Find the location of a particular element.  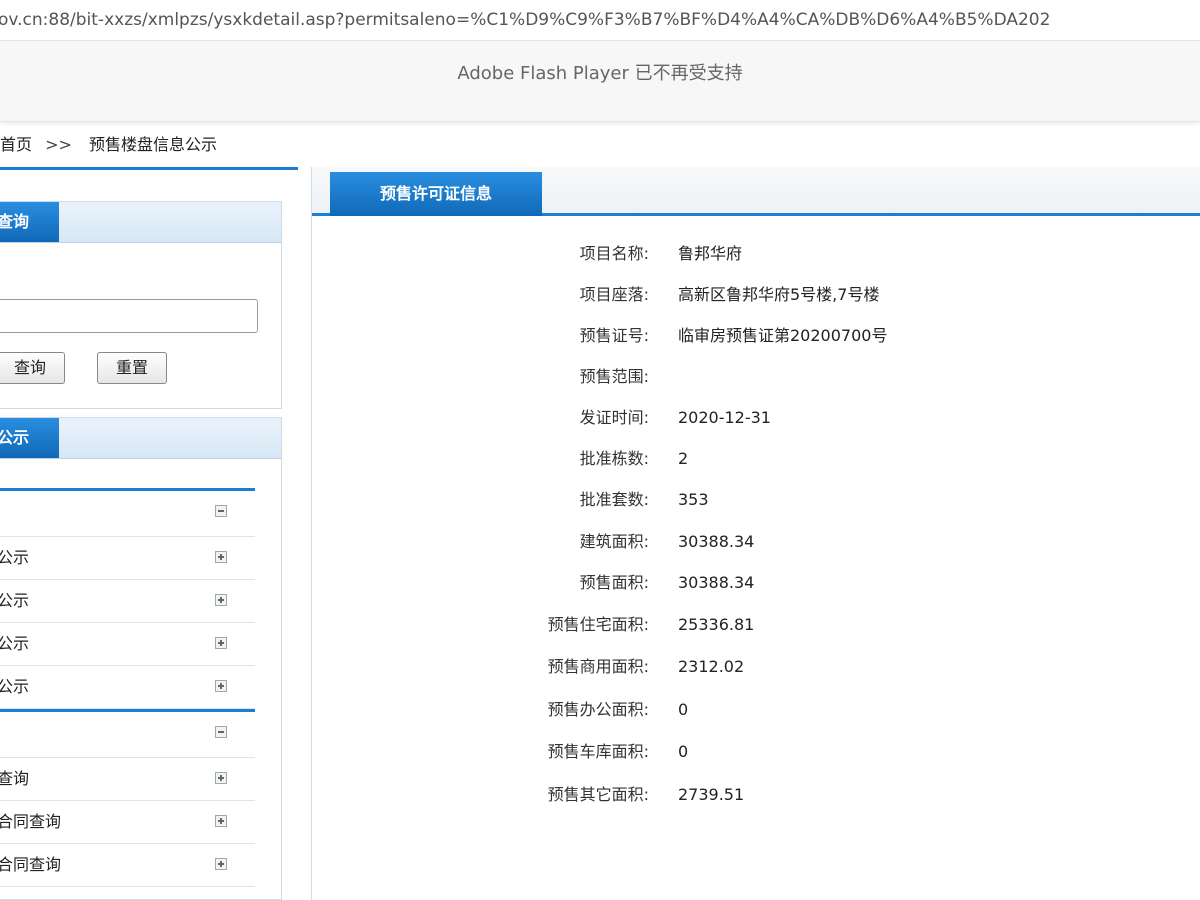

nav-group: 公示 公示 公示 公示 is located at coordinates (127, 598).